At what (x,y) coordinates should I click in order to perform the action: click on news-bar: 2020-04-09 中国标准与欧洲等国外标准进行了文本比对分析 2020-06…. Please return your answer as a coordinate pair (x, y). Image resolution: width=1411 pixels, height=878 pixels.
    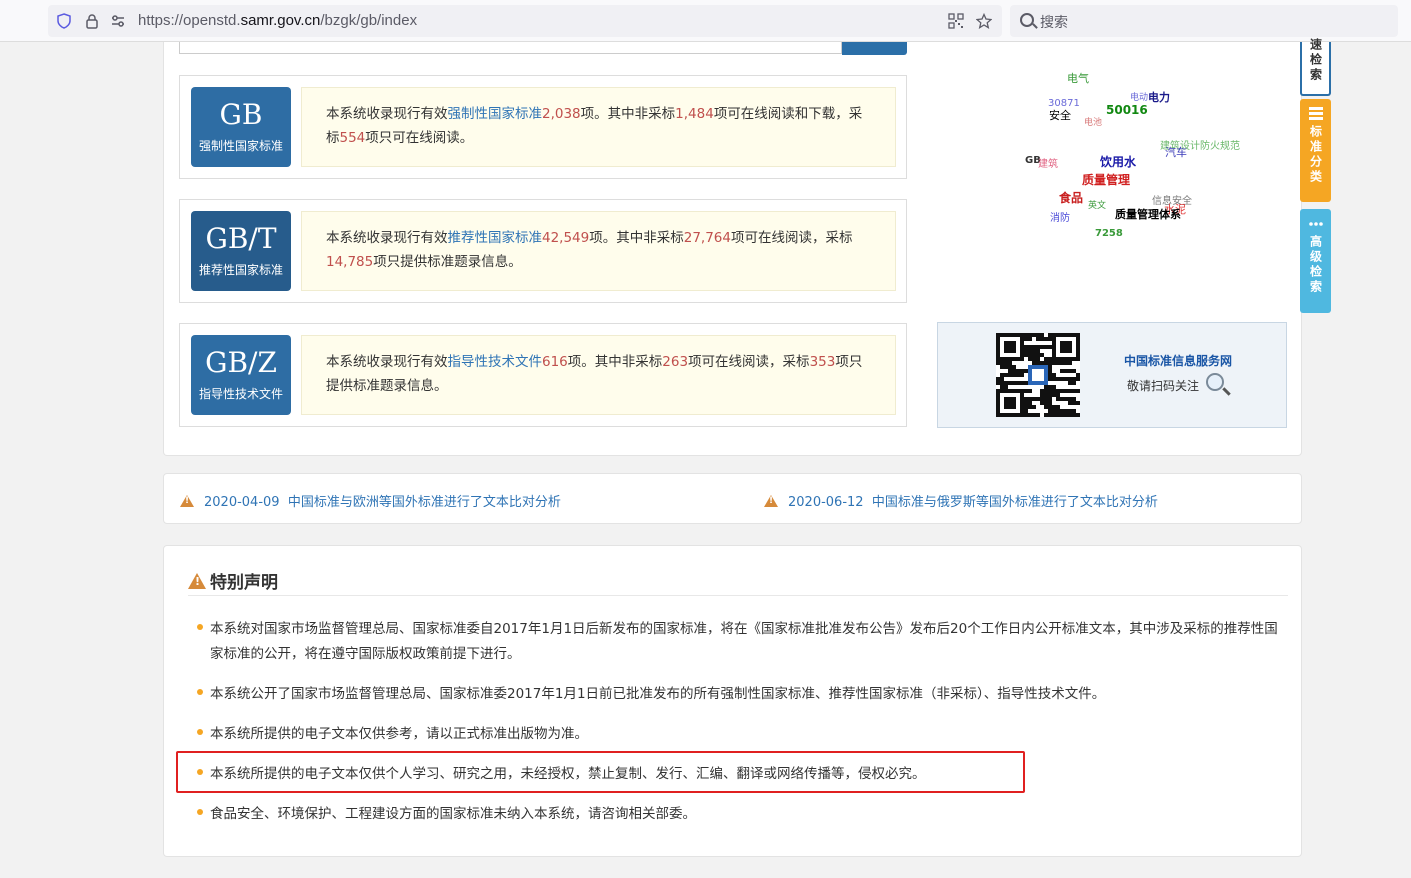
    Looking at the image, I should click on (732, 498).